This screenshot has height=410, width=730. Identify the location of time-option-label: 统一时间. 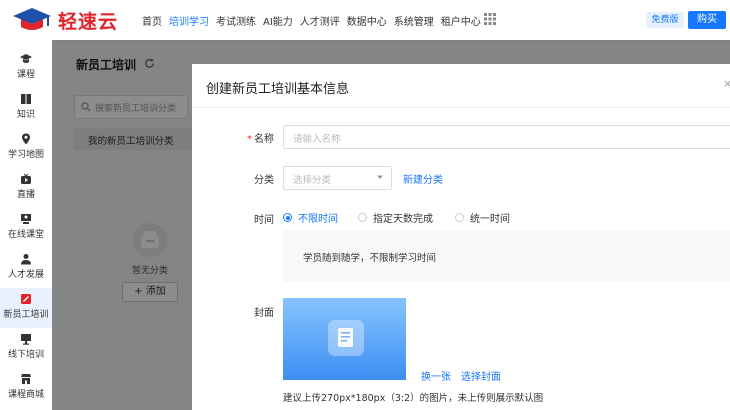
(490, 219).